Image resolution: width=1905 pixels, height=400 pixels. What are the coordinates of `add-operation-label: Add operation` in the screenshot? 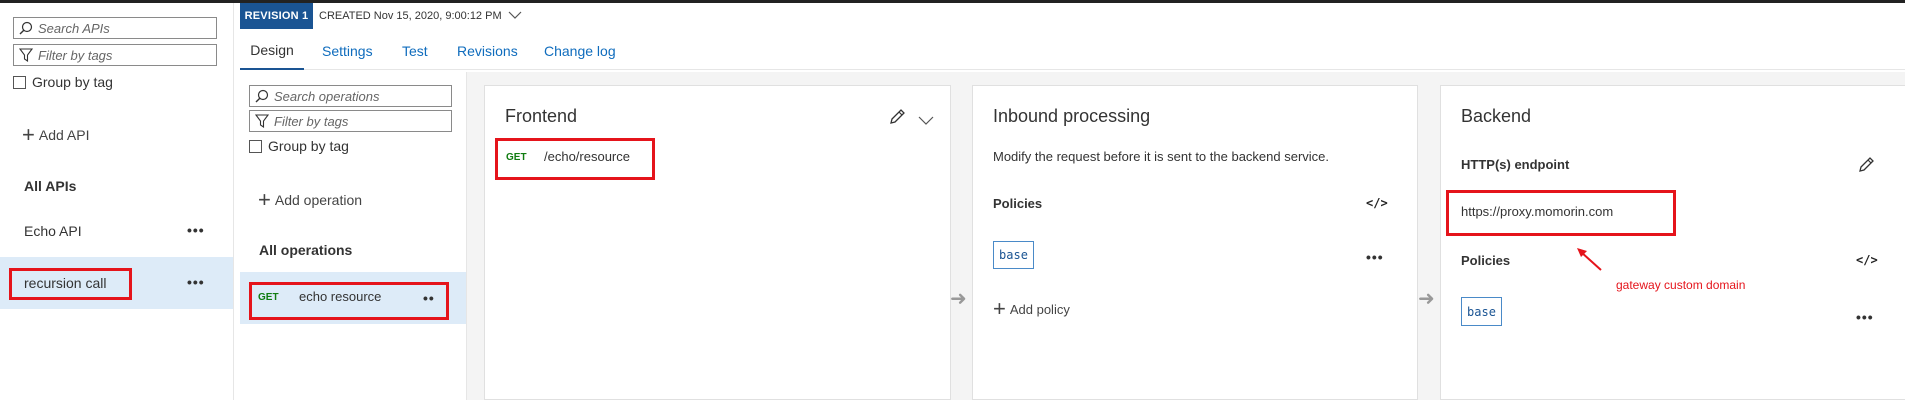 It's located at (318, 200).